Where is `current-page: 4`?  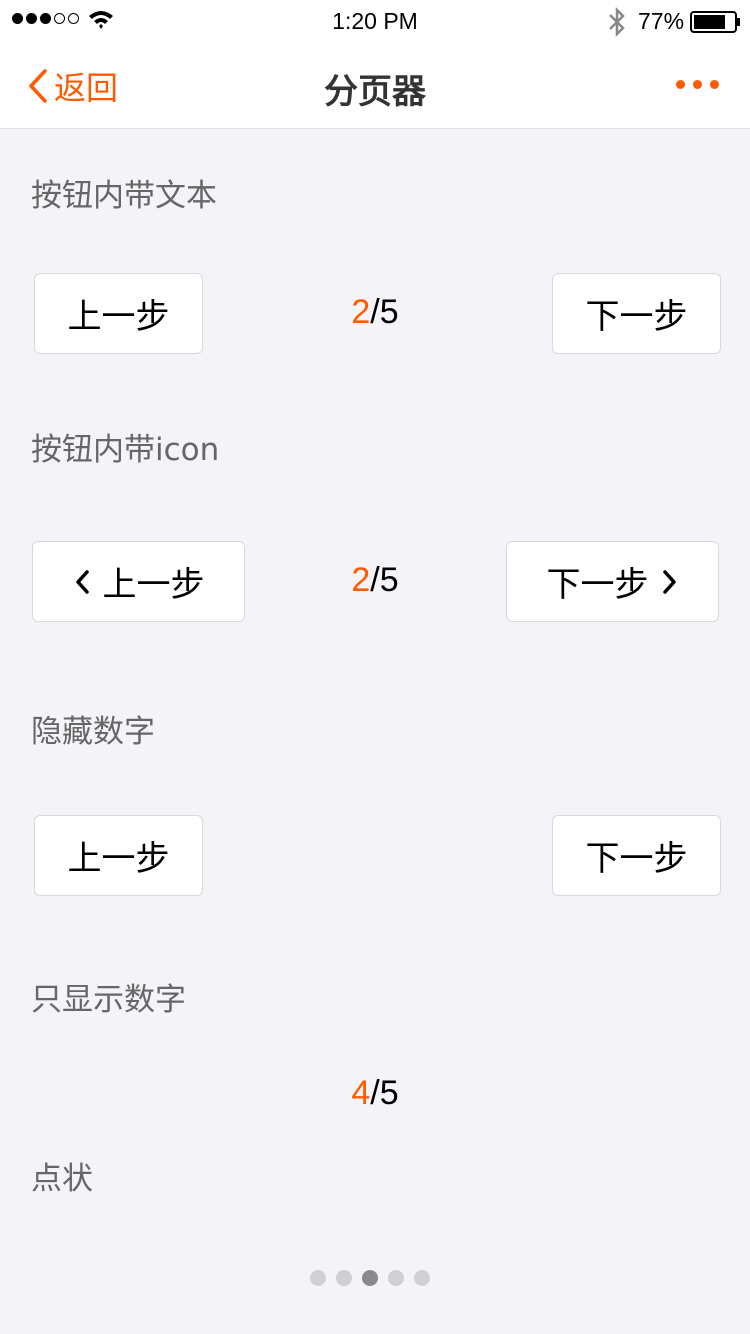 current-page: 4 is located at coordinates (361, 1093).